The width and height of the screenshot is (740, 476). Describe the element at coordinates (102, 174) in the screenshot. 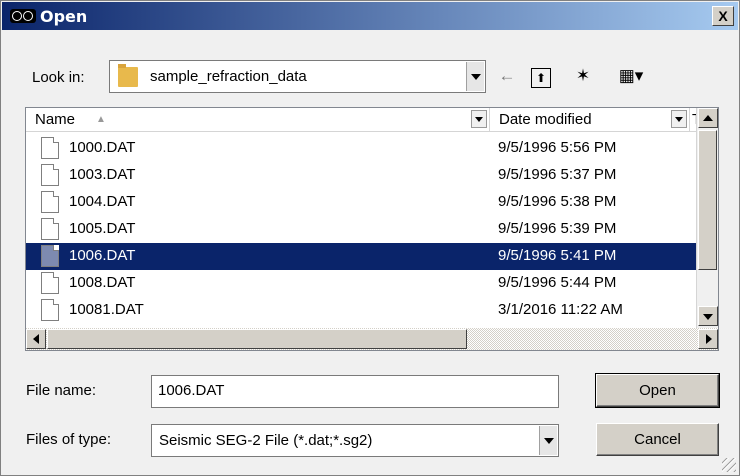

I see `file-name-cell: 1003.DAT` at that location.